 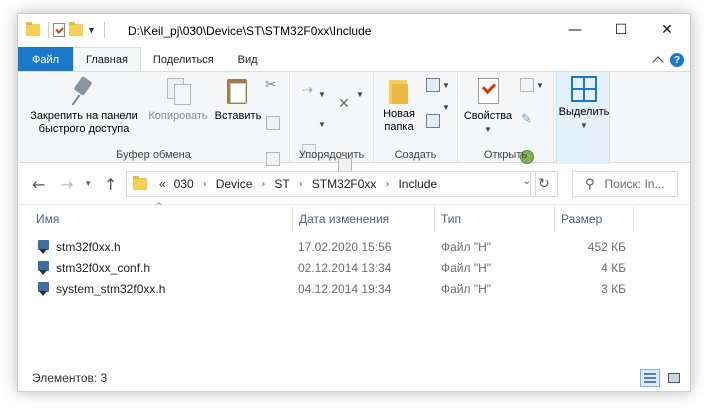 What do you see at coordinates (344, 184) in the screenshot?
I see `breadcrumb-item-stm32f0xx: STM32F0xx` at bounding box center [344, 184].